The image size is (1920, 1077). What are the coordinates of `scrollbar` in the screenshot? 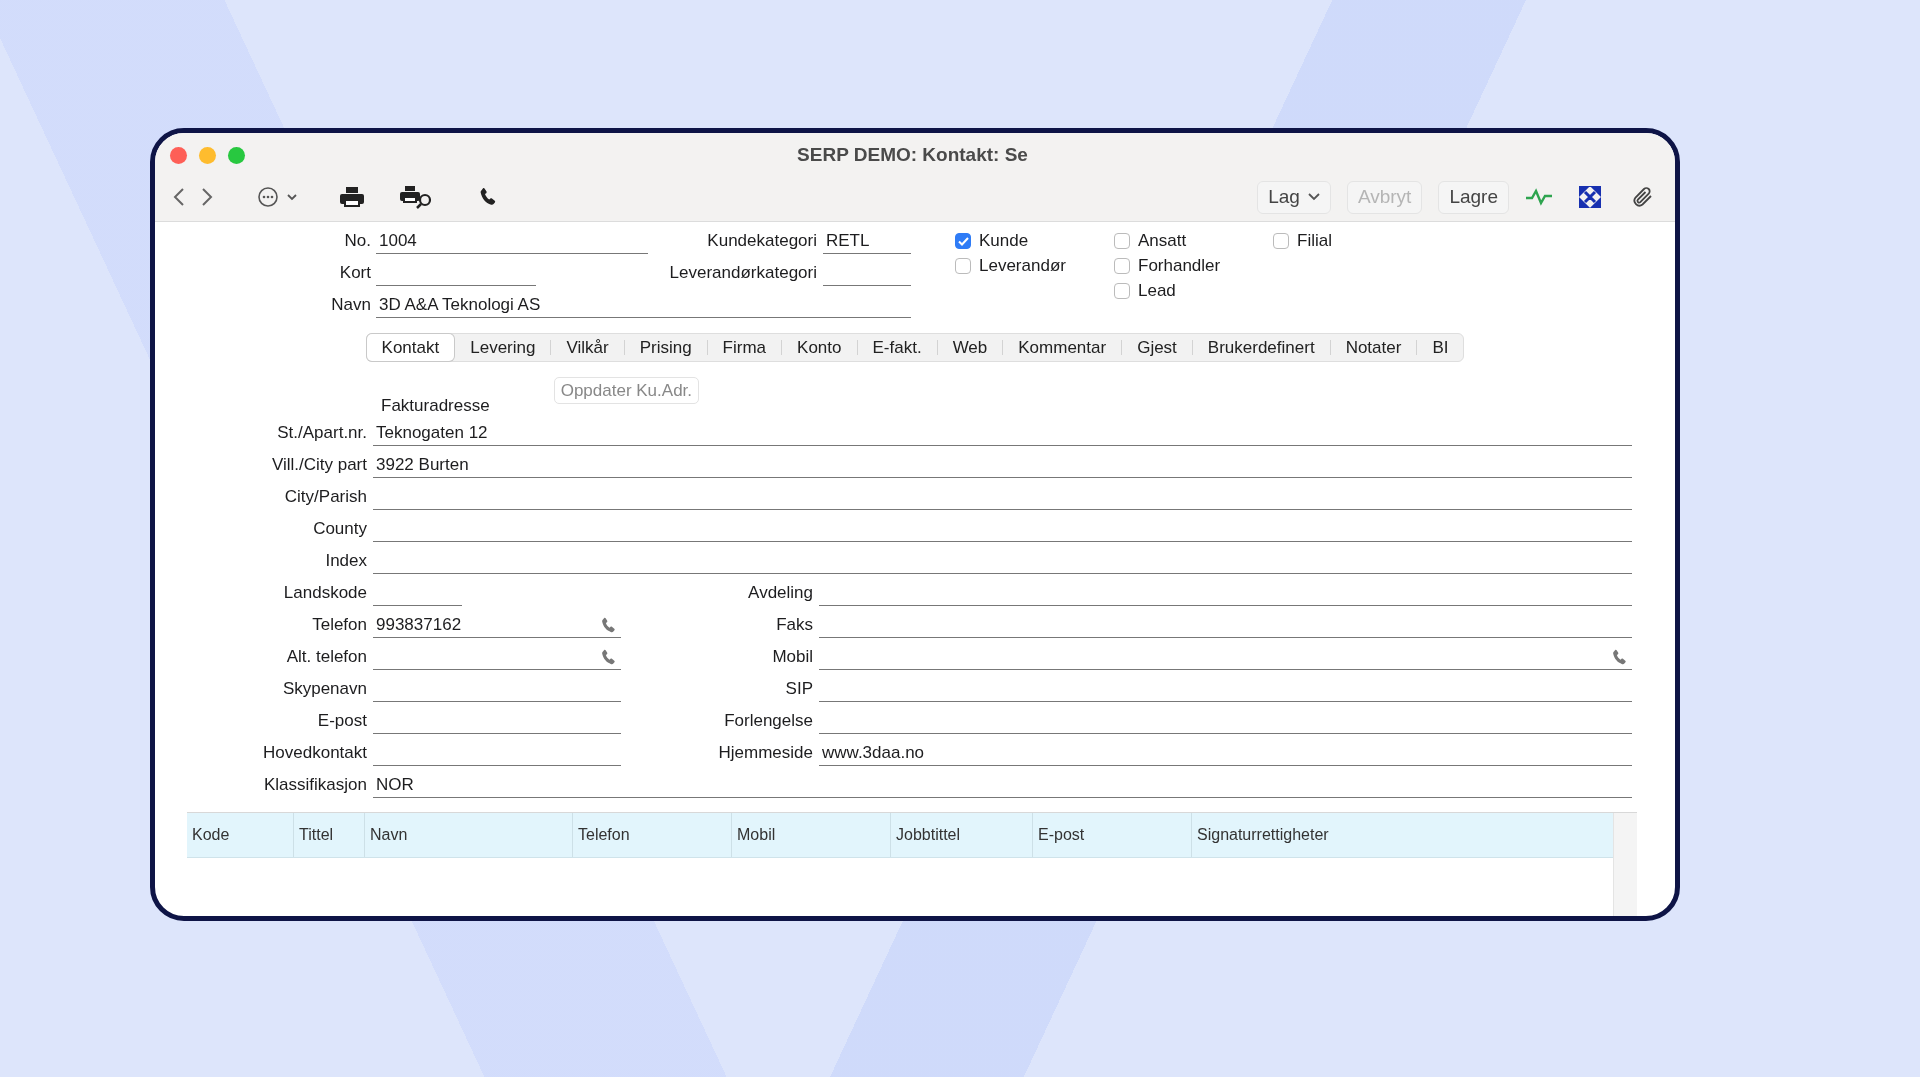 It's located at (1625, 864).